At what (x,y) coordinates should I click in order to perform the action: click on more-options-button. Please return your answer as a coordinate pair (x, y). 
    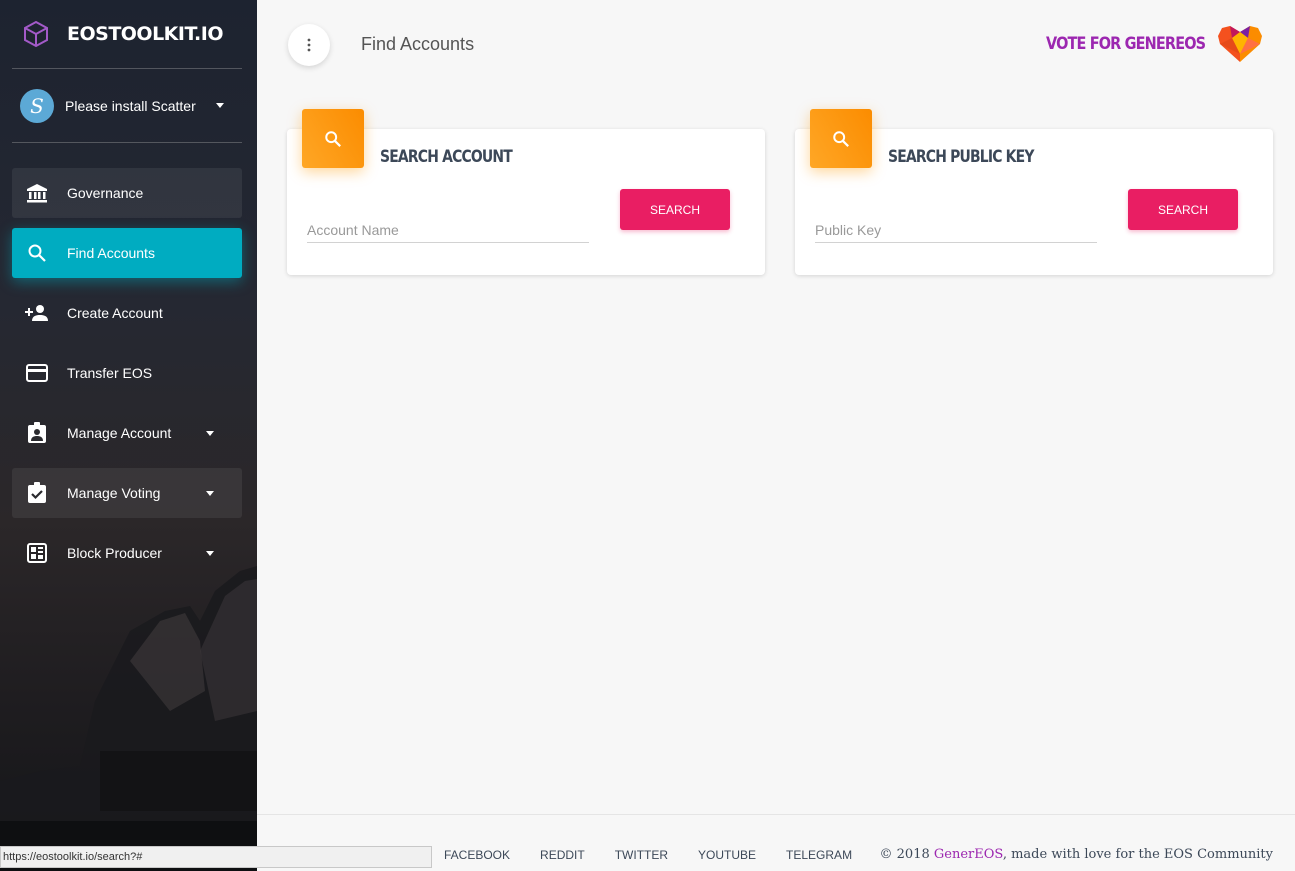
    Looking at the image, I should click on (309, 45).